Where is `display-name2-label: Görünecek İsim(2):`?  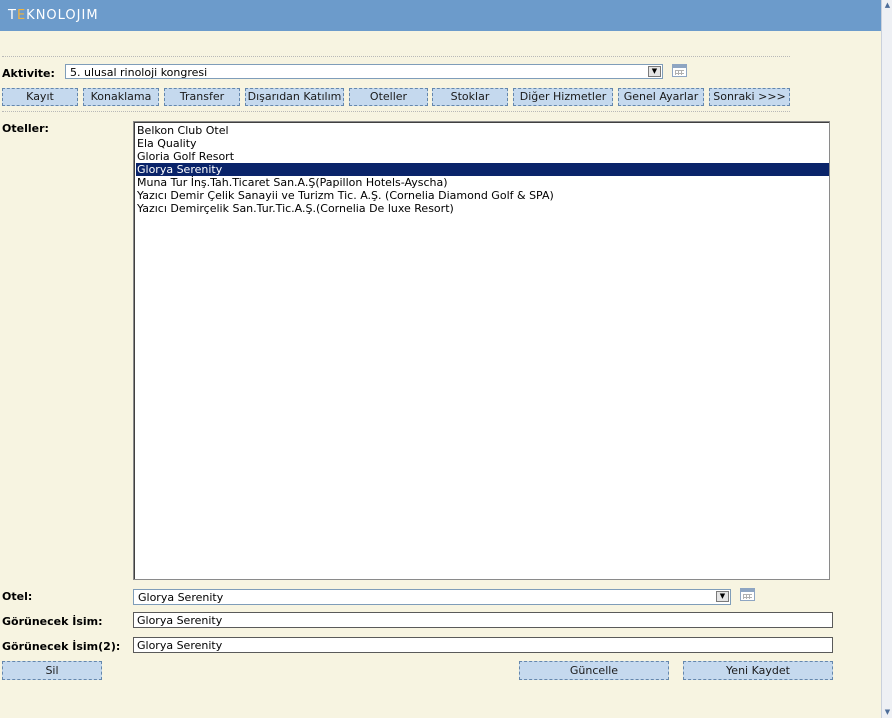 display-name2-label: Görünecek İsim(2): is located at coordinates (61, 646).